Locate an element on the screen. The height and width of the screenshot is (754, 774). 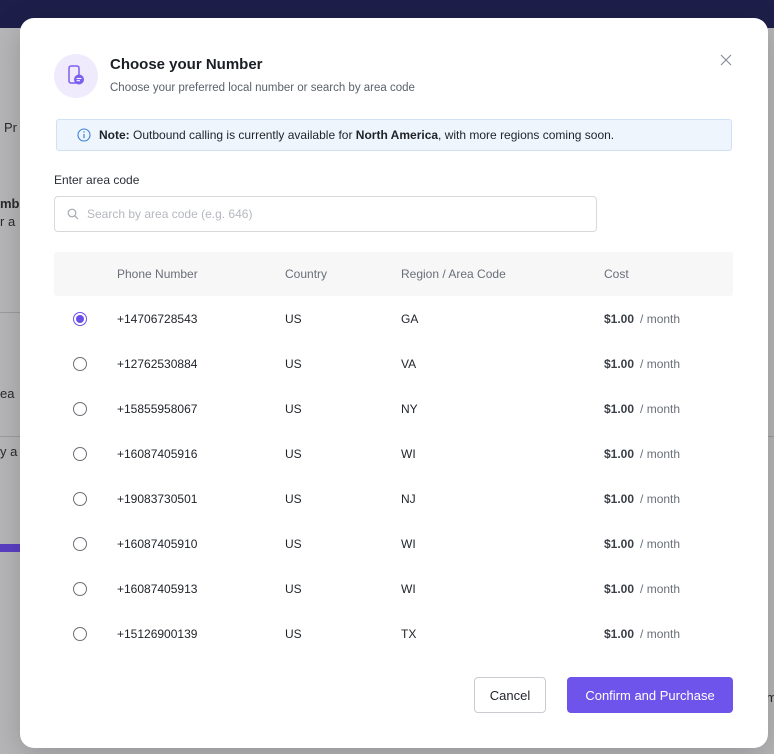
close-button is located at coordinates (726, 60).